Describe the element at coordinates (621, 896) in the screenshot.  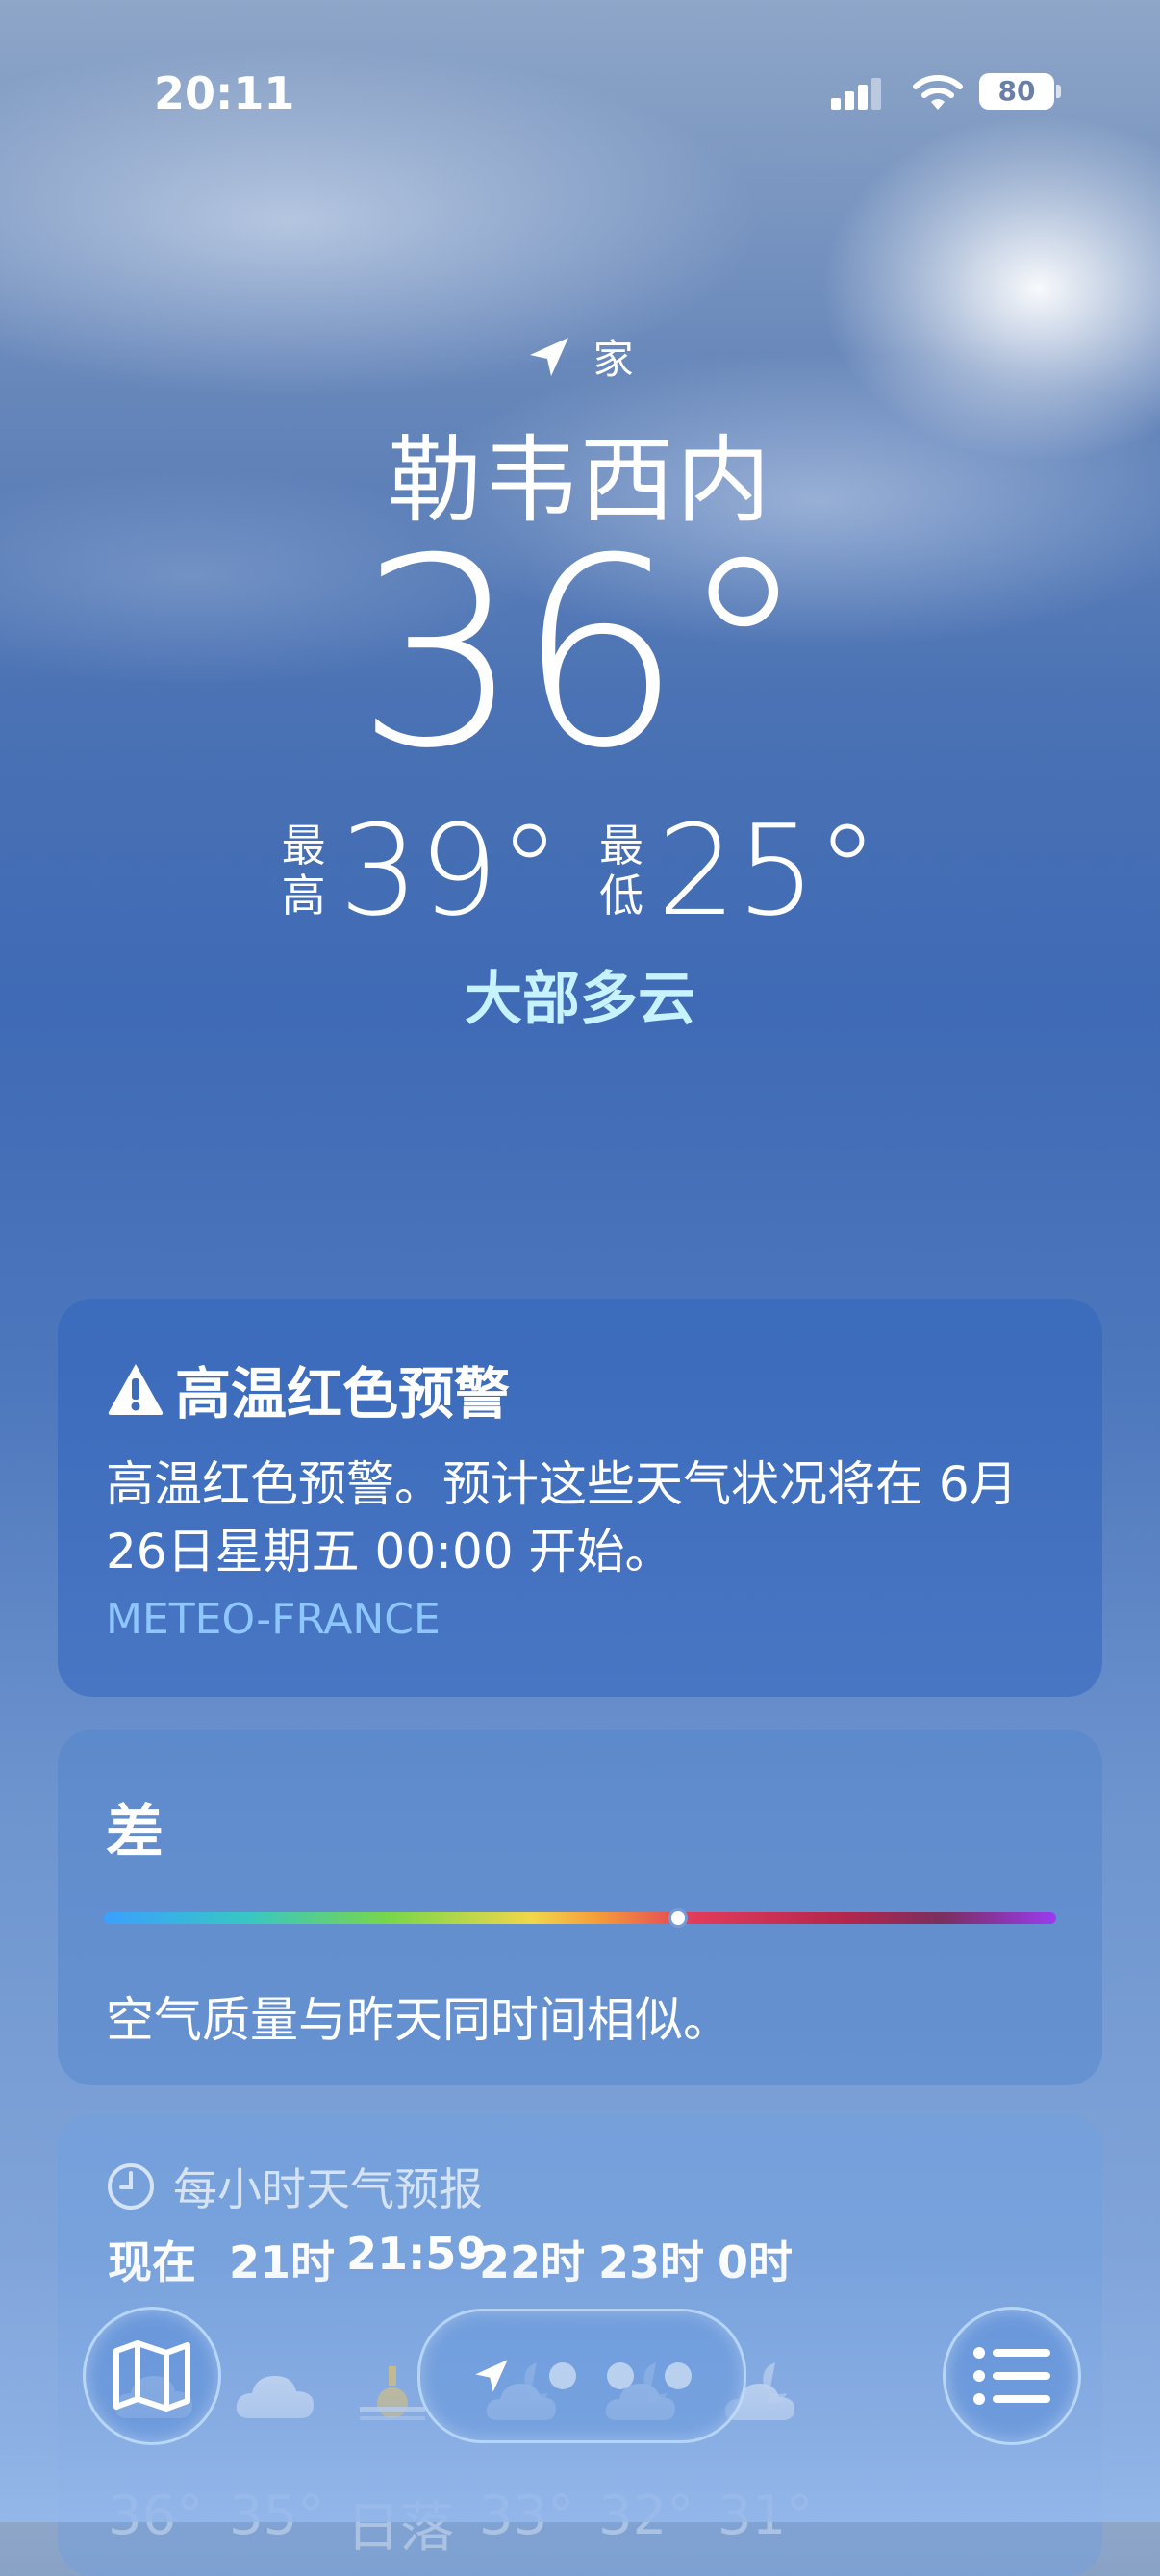
I see `low-label-char-2: 低` at that location.